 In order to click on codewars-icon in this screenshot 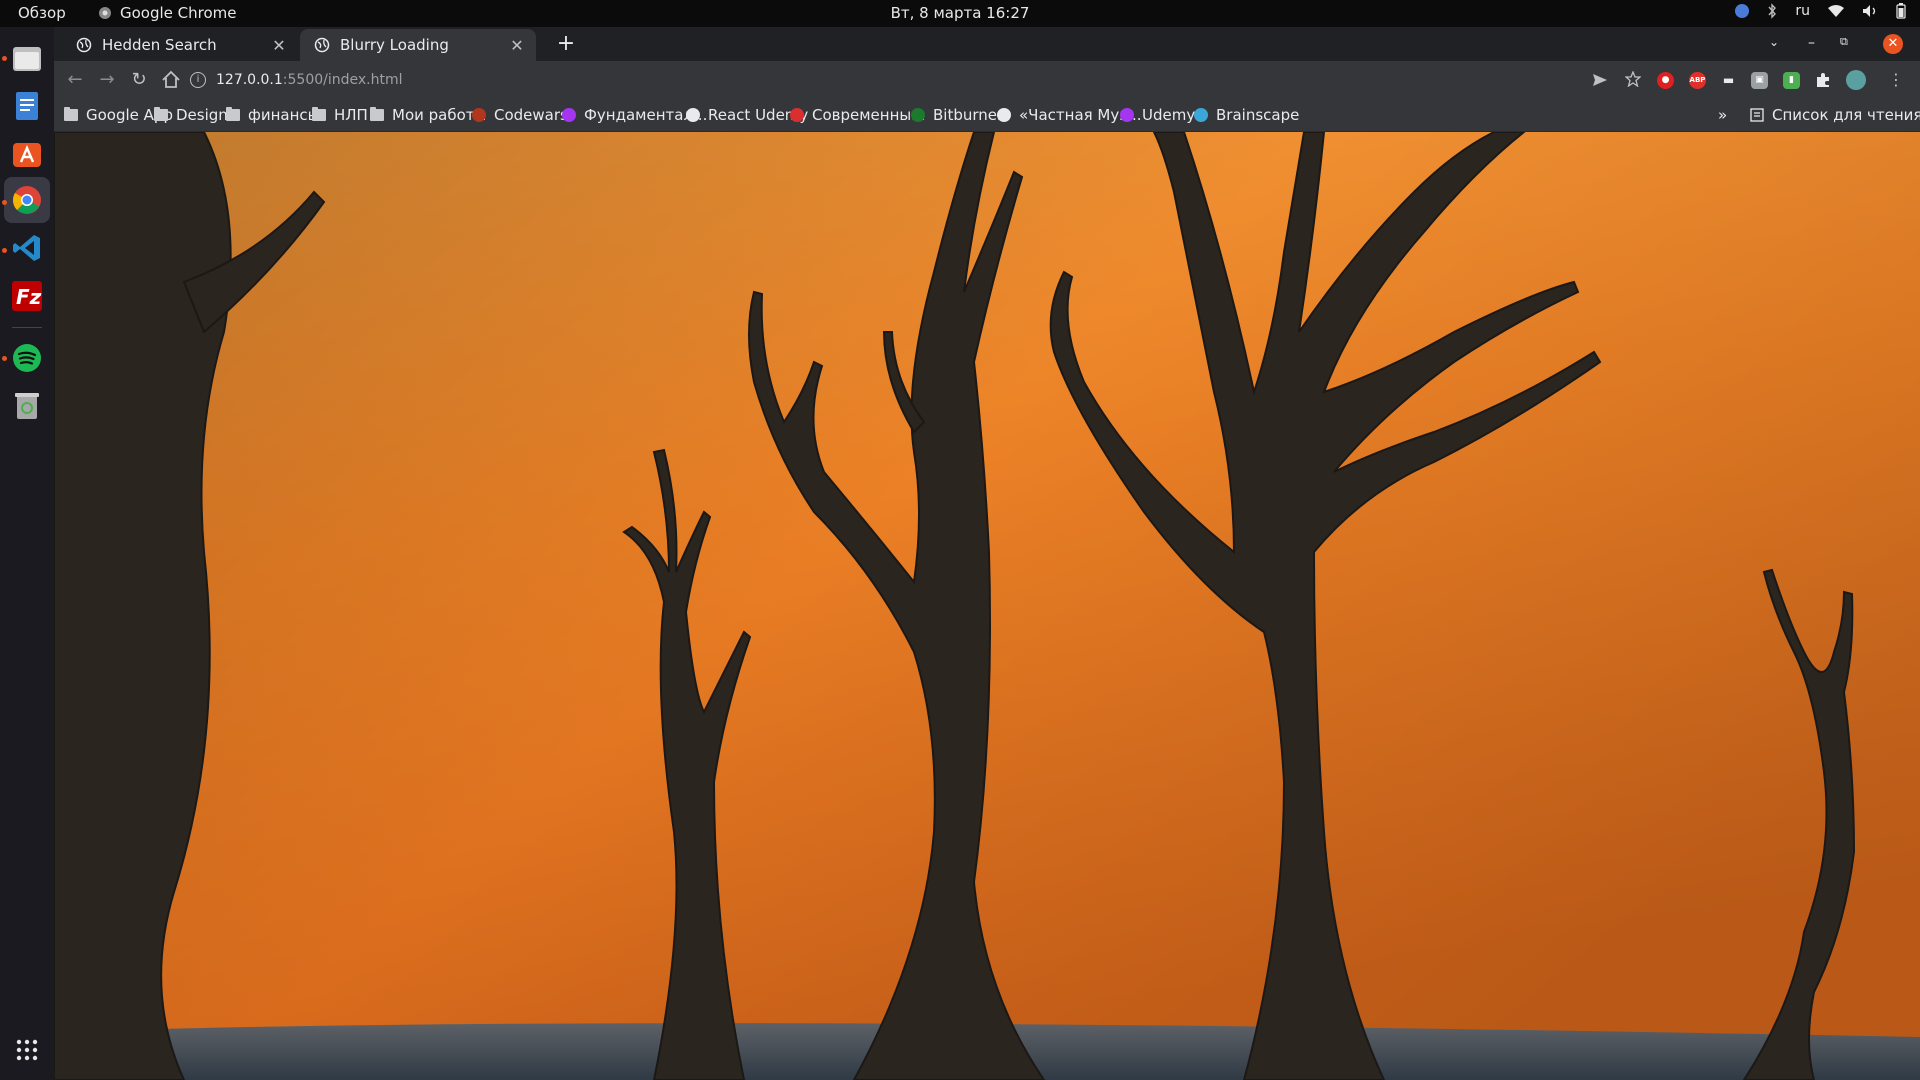, I will do `click(479, 115)`.